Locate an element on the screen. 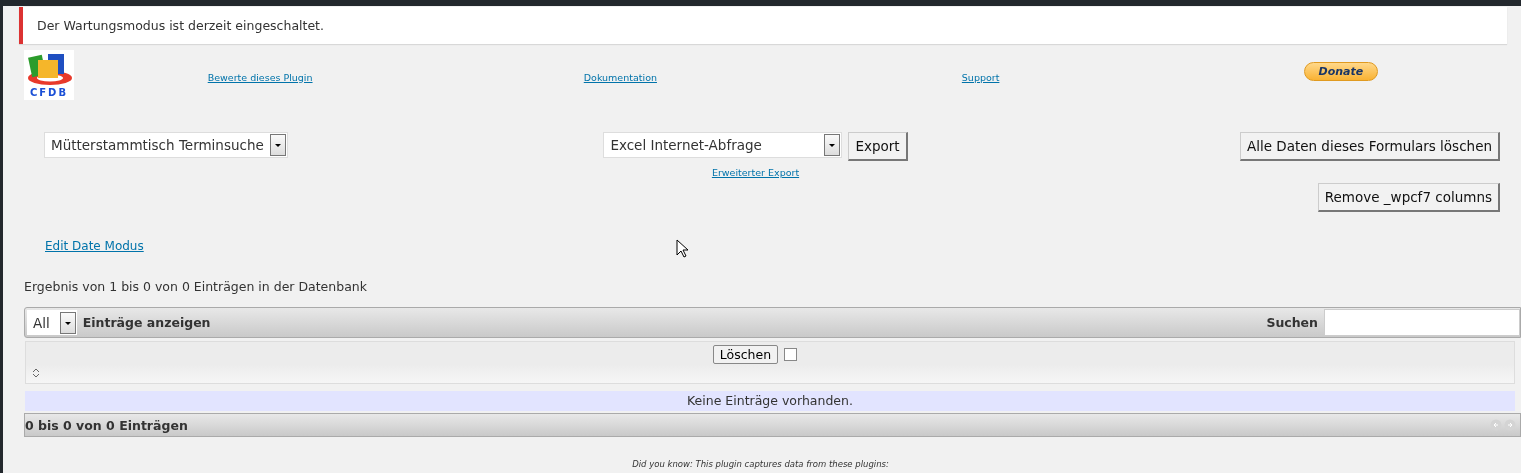 The height and width of the screenshot is (473, 1521). donate-button: Donate is located at coordinates (1341, 71).